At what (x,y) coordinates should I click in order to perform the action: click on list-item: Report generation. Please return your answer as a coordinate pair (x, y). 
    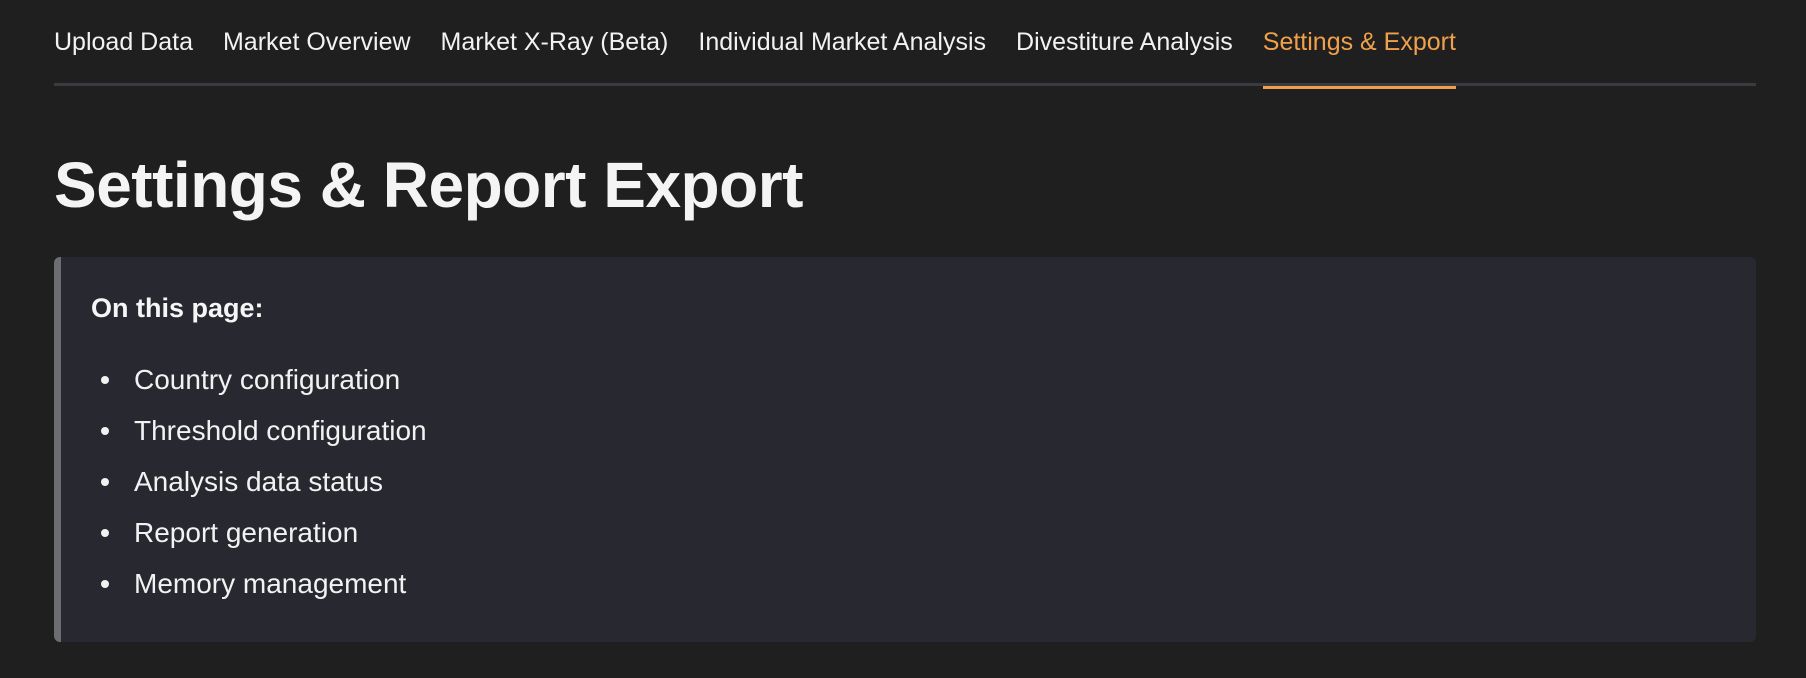
    Looking at the image, I should click on (923, 532).